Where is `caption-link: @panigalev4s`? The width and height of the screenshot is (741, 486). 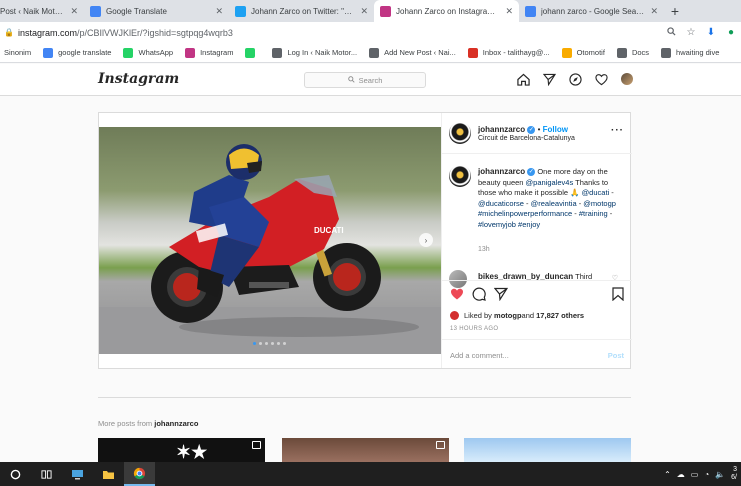 caption-link: @panigalev4s is located at coordinates (550, 182).